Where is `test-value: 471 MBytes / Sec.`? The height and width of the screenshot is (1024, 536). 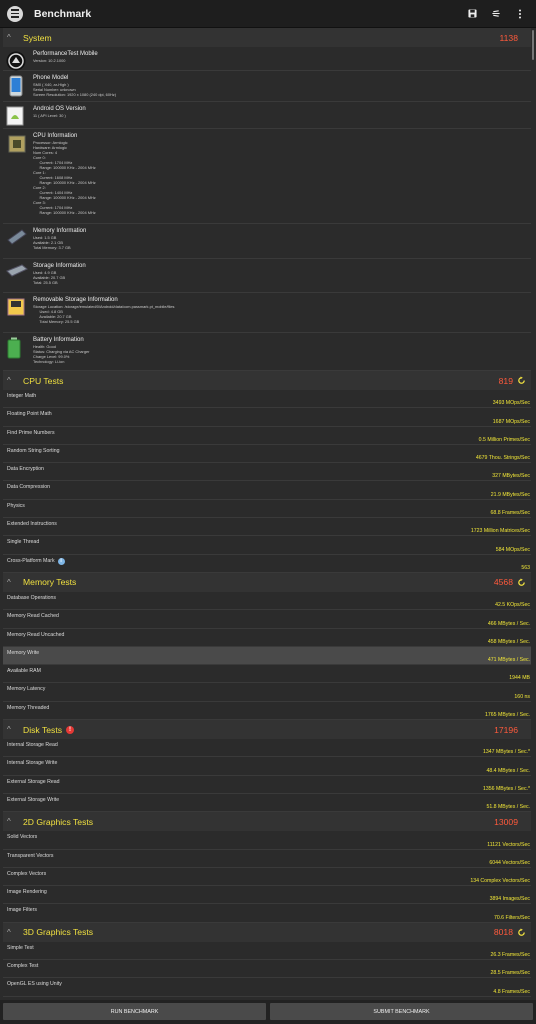
test-value: 471 MBytes / Sec. is located at coordinates (508, 660).